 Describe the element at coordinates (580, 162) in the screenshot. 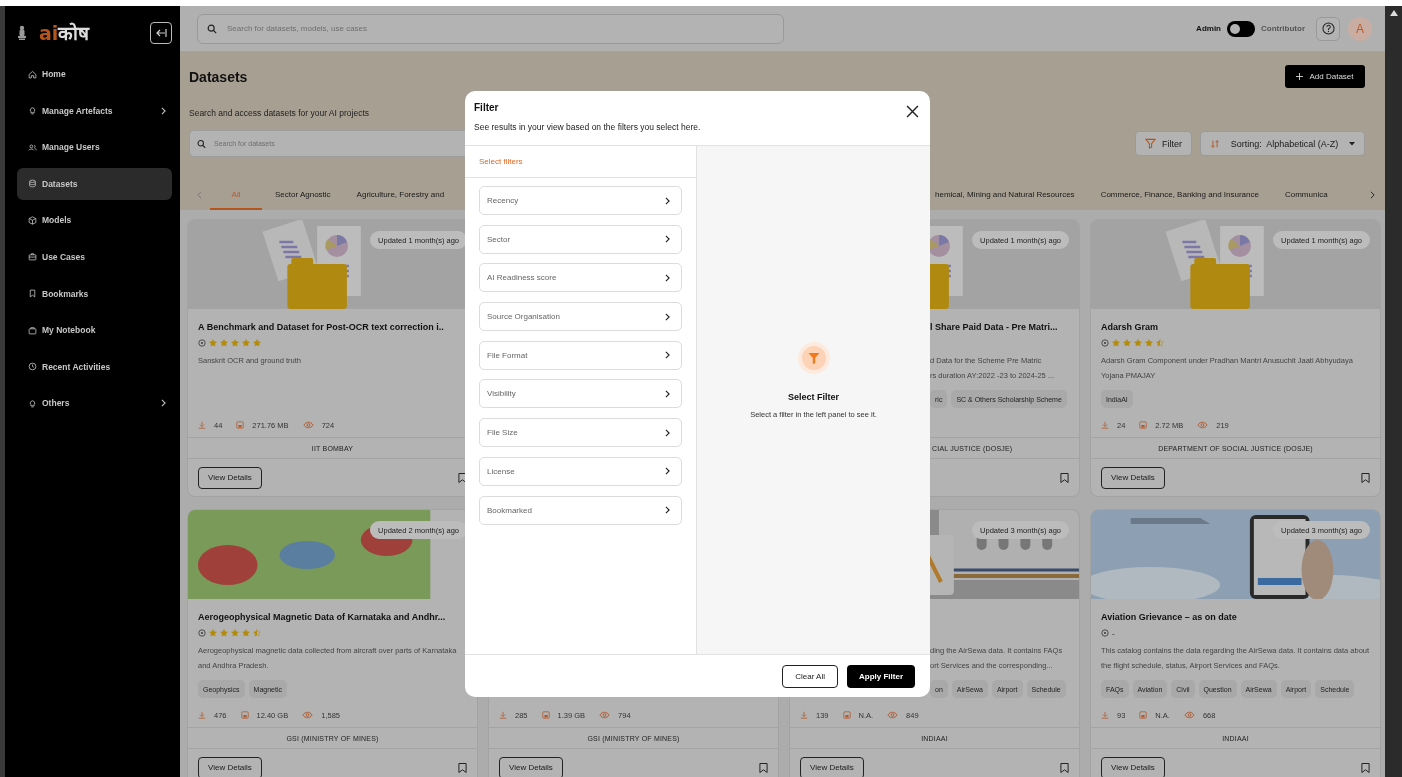

I see `section-label: Select filters` at that location.